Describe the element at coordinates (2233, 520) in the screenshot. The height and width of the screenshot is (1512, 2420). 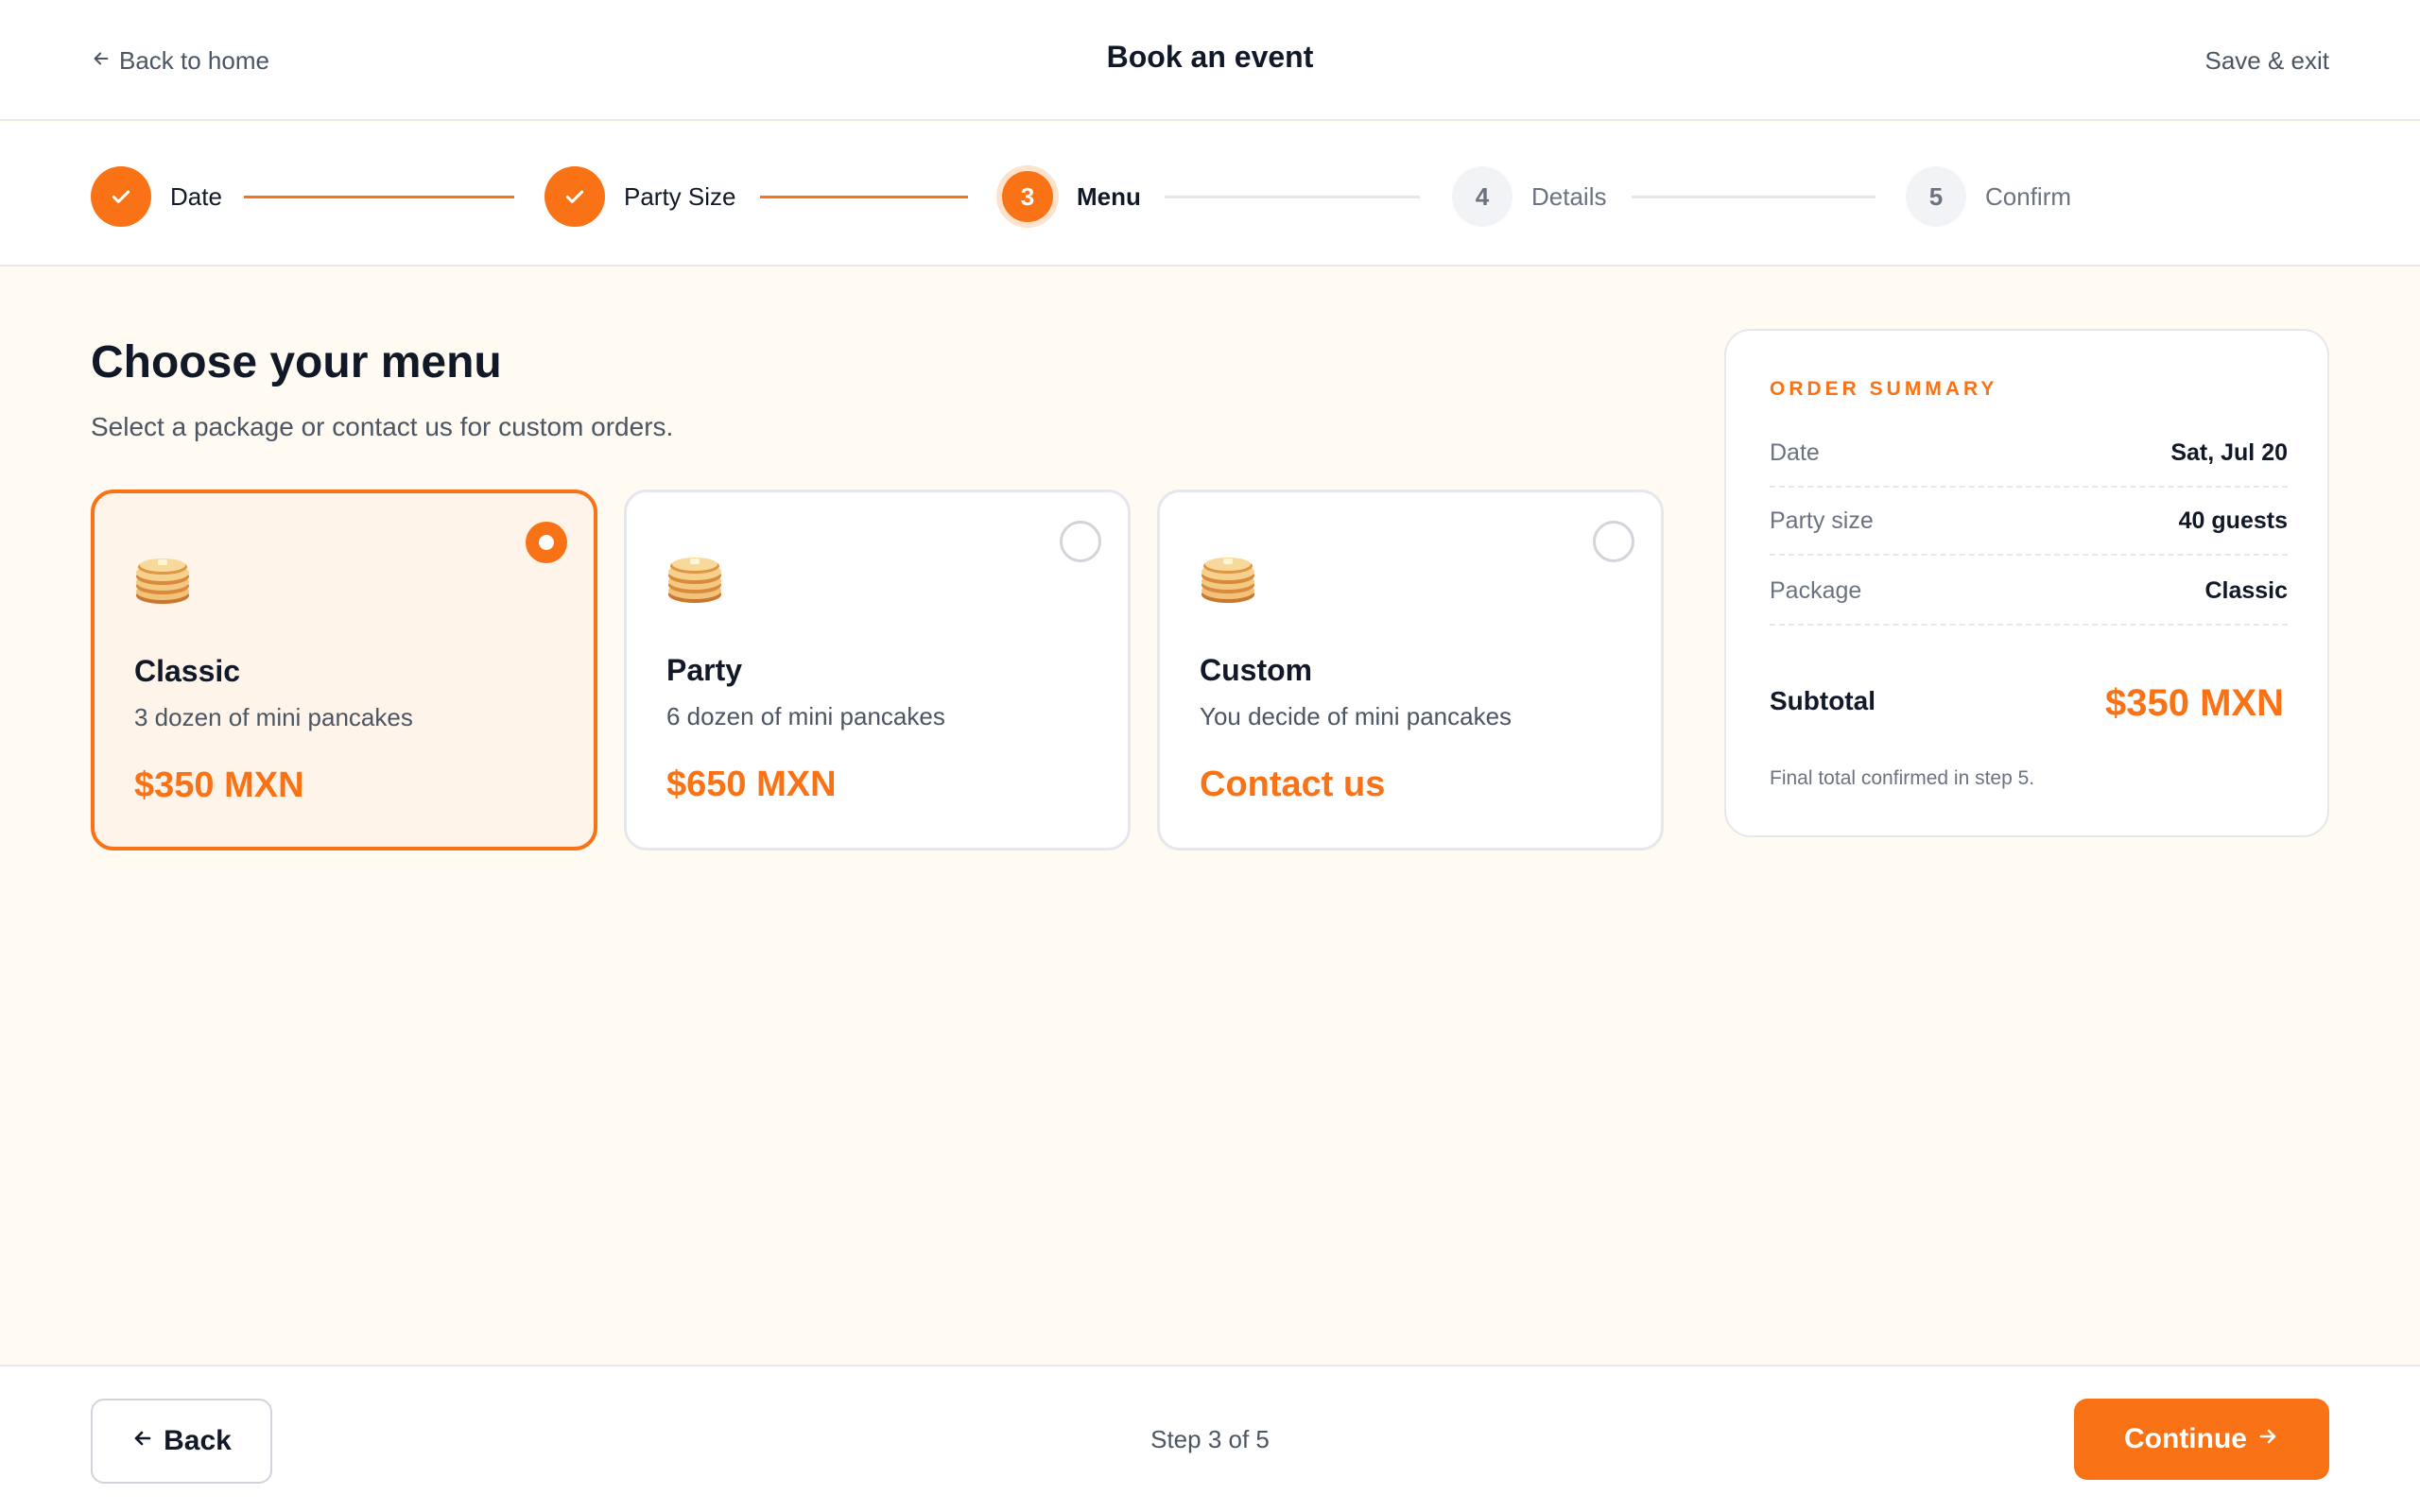
I see `summary-row-value: 40 guests` at that location.